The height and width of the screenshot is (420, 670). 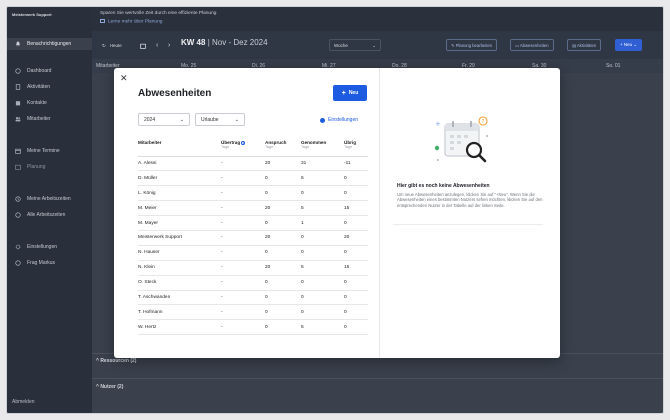 What do you see at coordinates (49, 215) in the screenshot?
I see `sidebar-item-alle-arbeitszeiten: Alle Arbeitszeiten` at bounding box center [49, 215].